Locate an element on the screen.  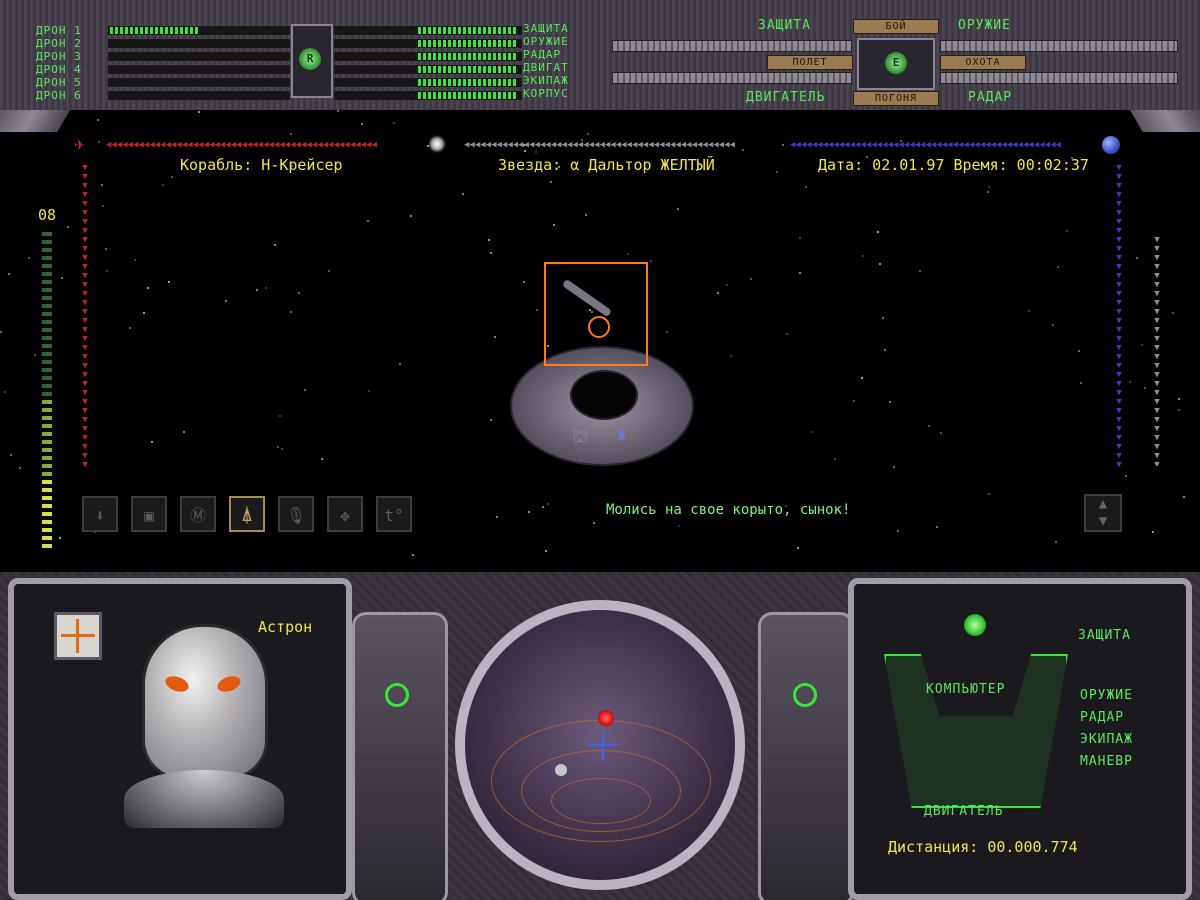
right-speed-arrows: ▼ ▼ ▼ ▼ ▼ ▼ ▼ ▼ ▼ ▼ ▼ ▼ ▼ ▼ ▼ ▼ ▼ ▼ ▼ ▼ ▼ ▼ ▼ ▼ ▼ ▼ is located at coordinates (1157, 351).